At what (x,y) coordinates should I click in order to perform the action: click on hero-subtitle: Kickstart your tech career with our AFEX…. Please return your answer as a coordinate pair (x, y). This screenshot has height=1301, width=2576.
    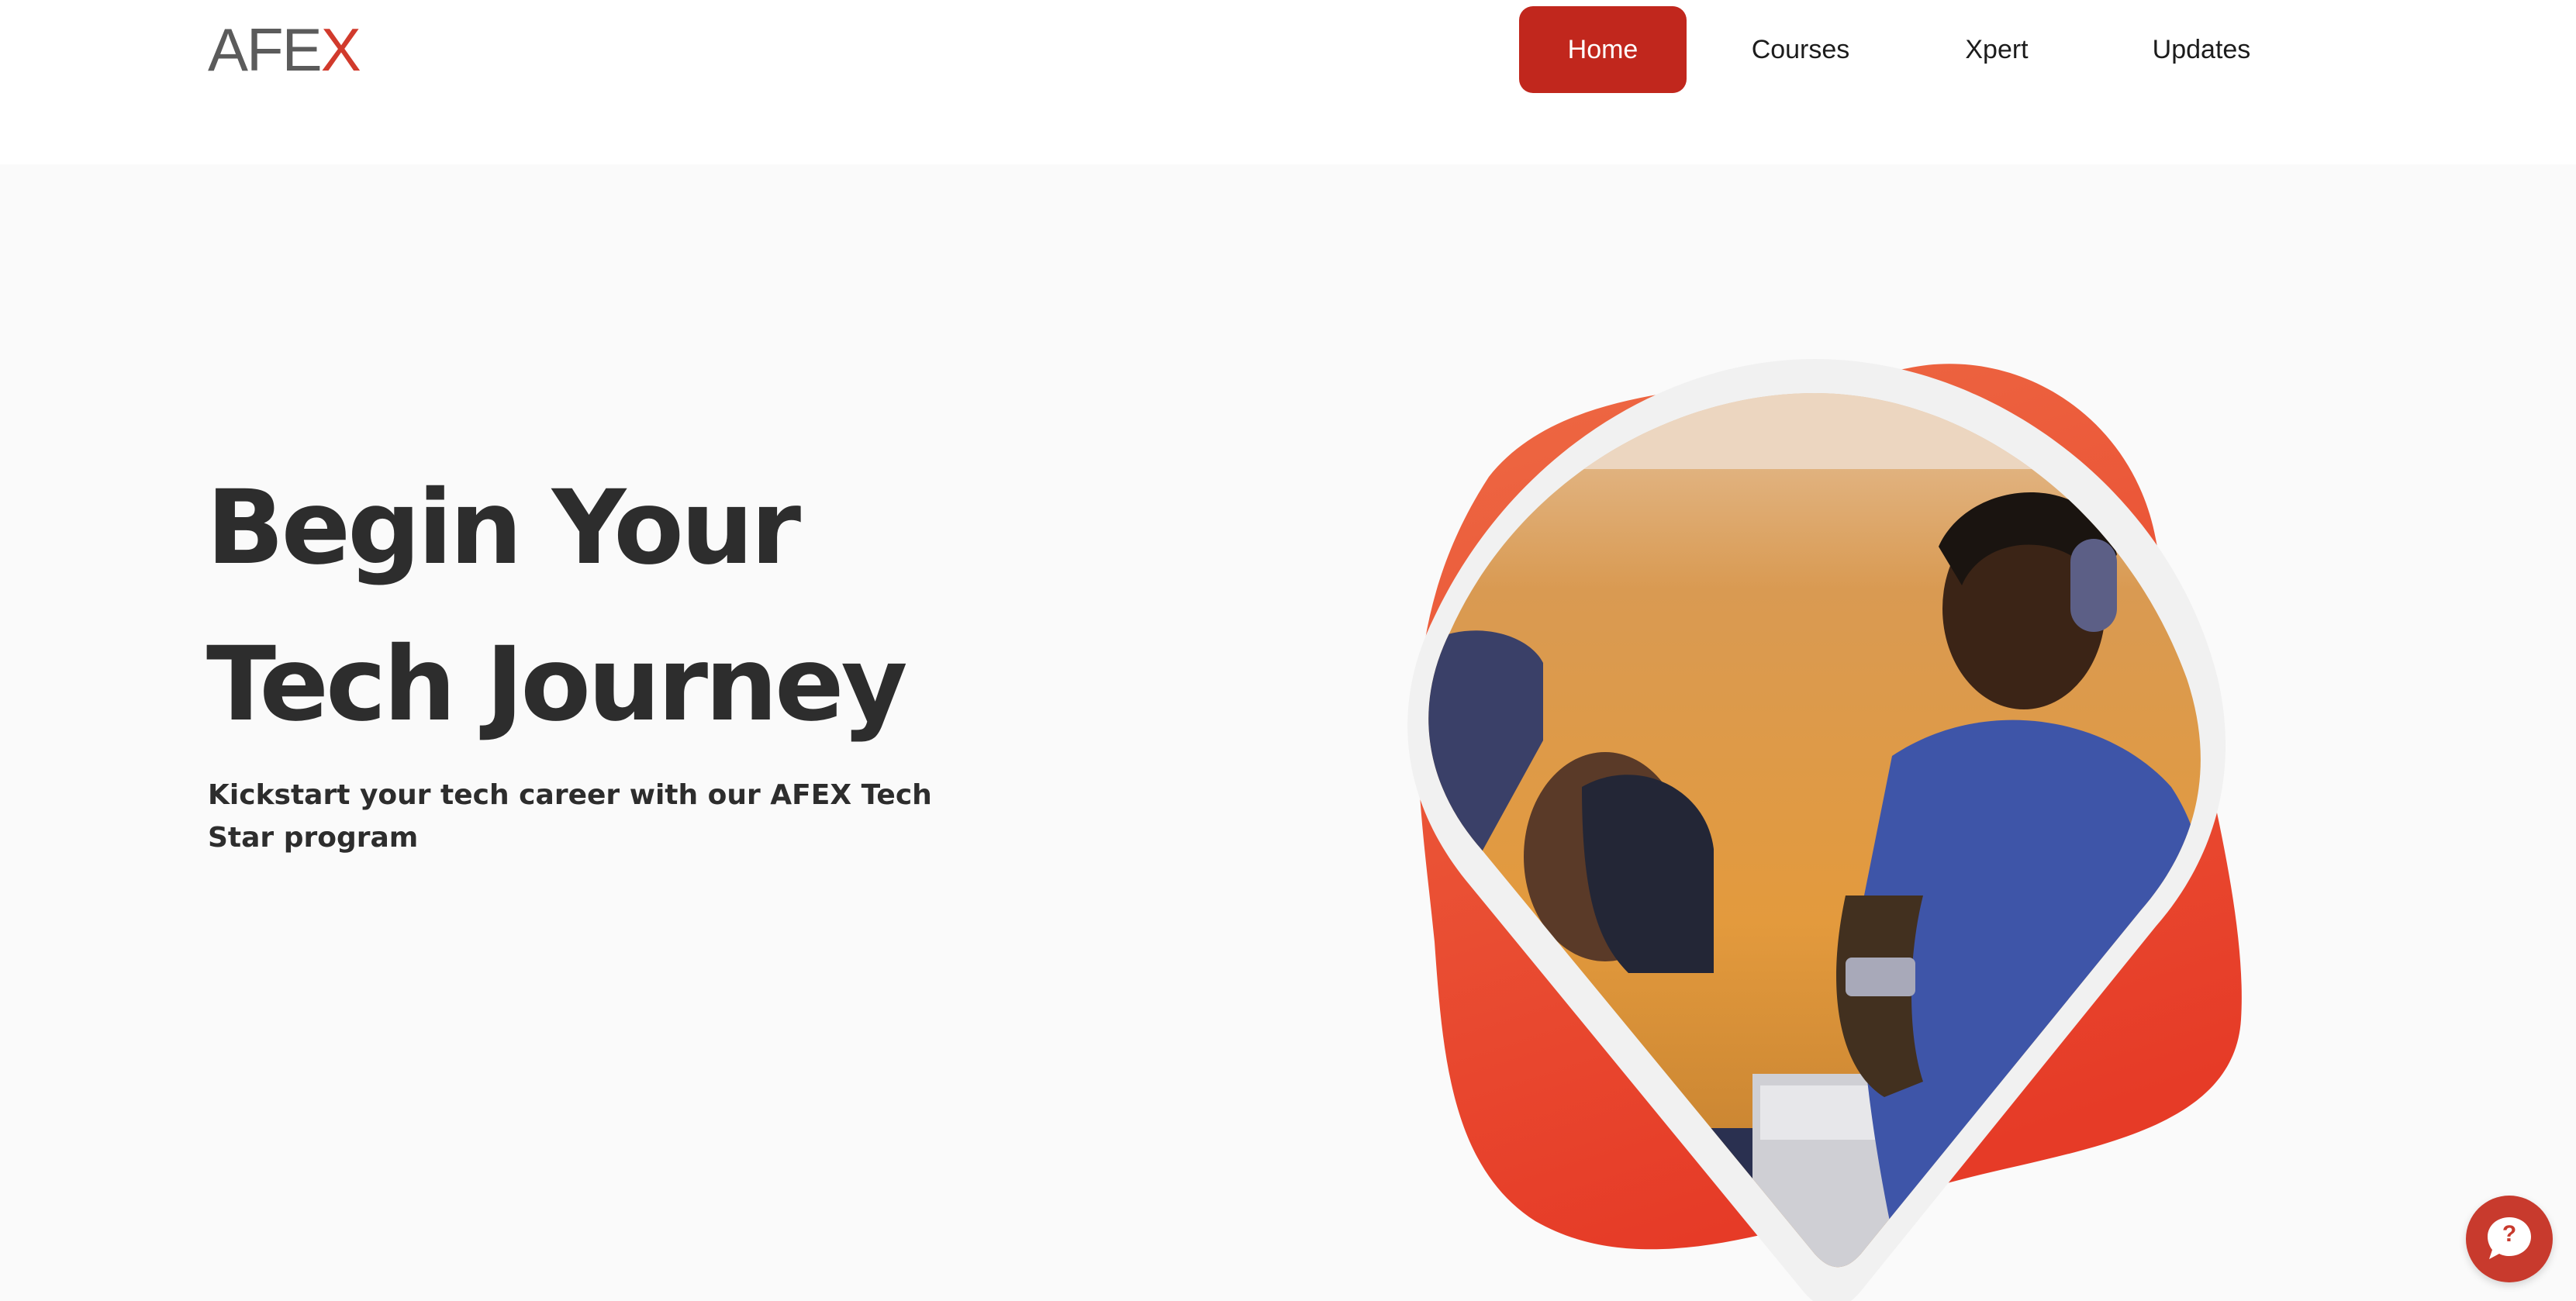
    Looking at the image, I should click on (570, 816).